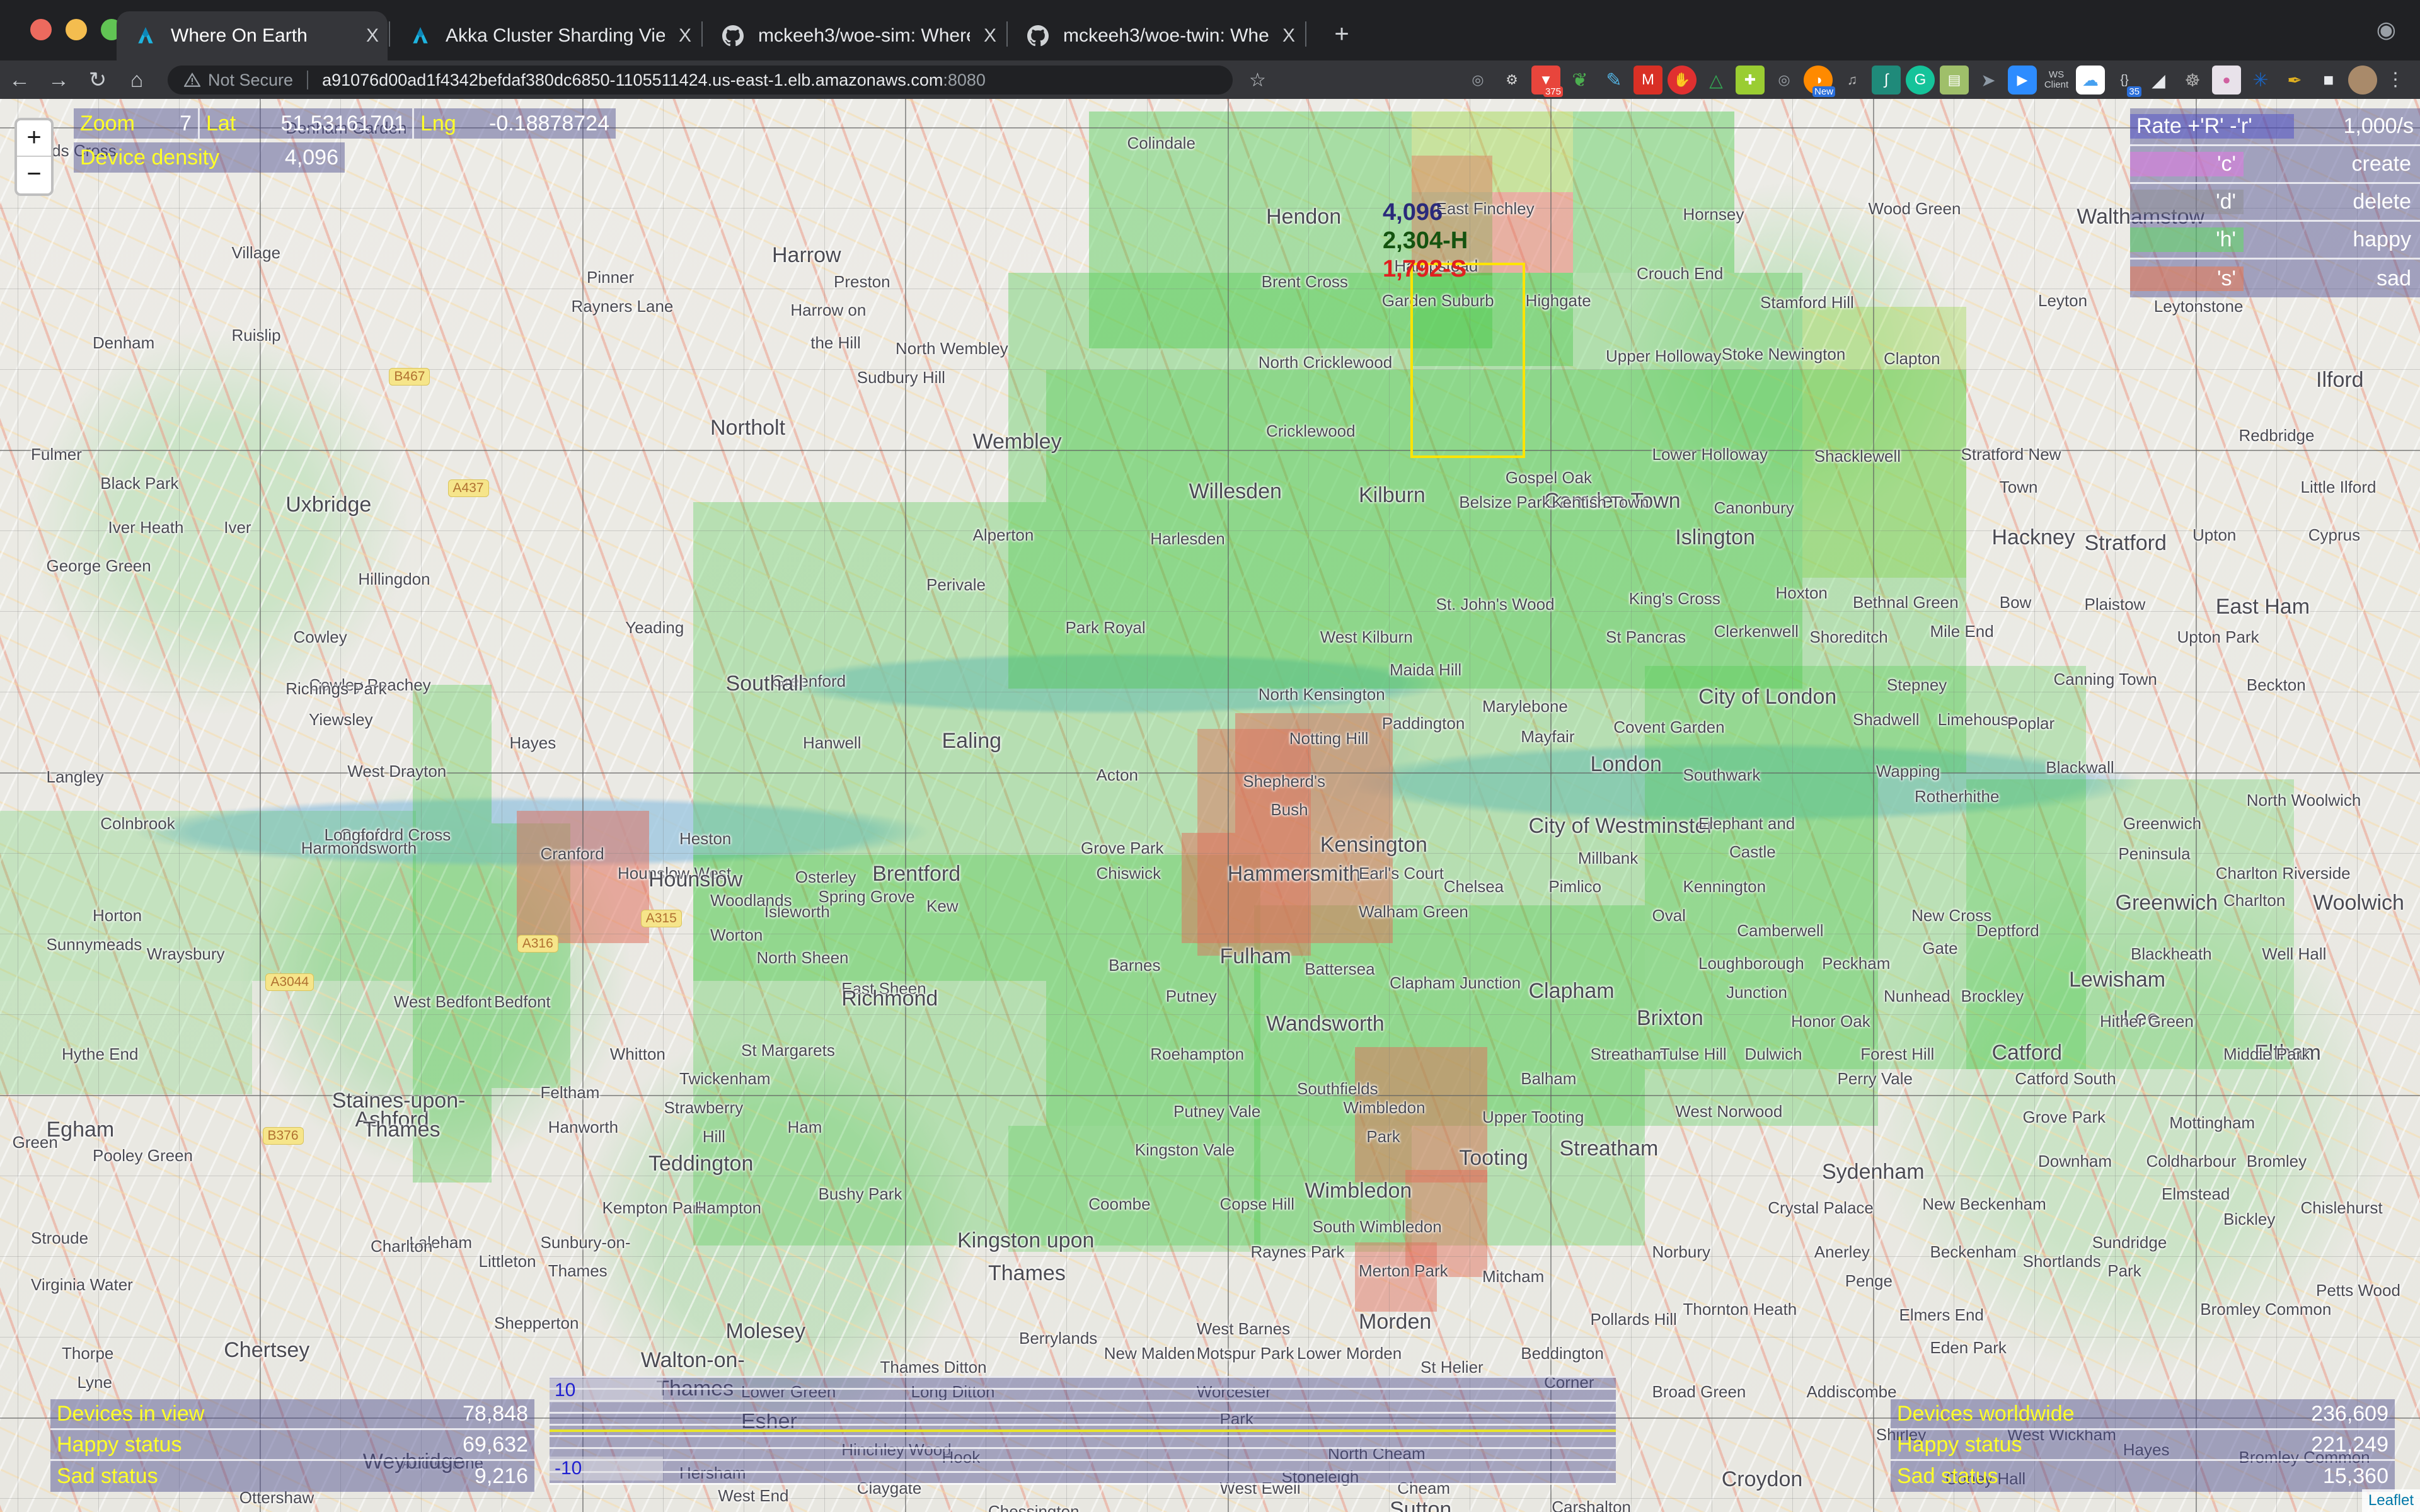 Image resolution: width=2420 pixels, height=1512 pixels. I want to click on key-row-sad: 's' sad, so click(2275, 278).